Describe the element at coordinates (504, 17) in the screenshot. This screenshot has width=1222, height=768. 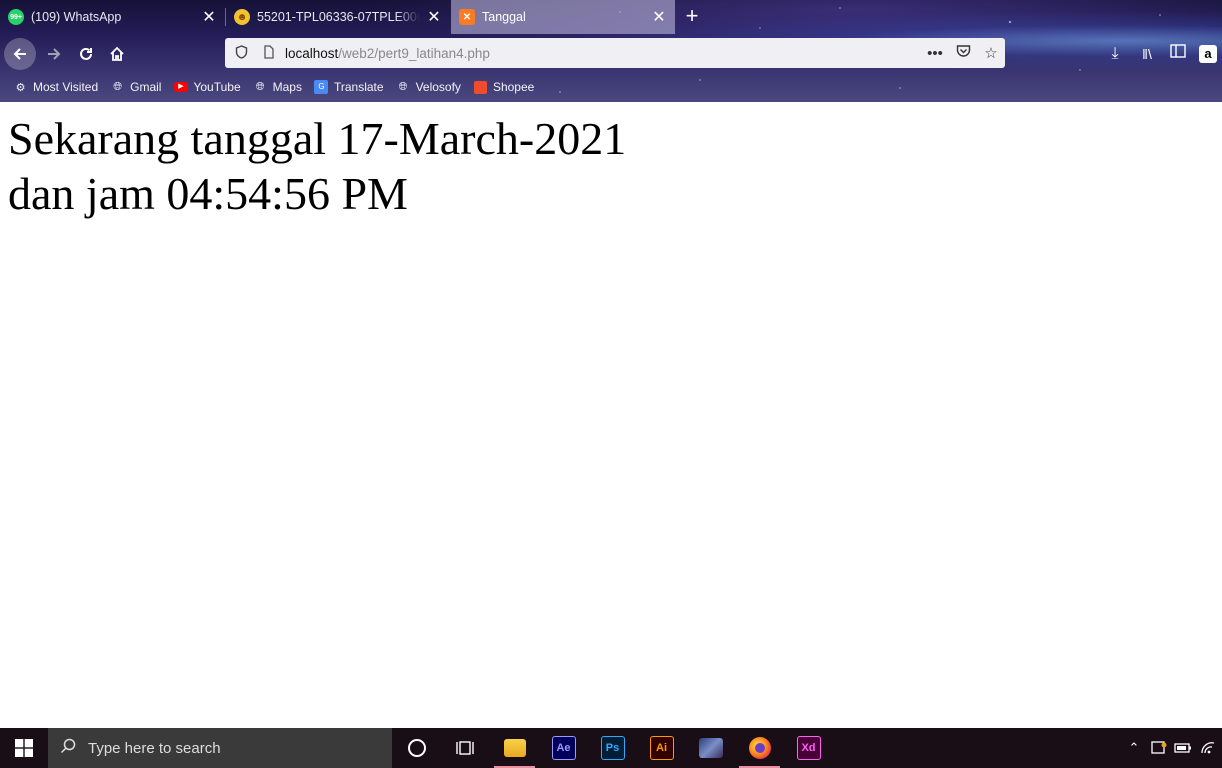
I see `tab-title: Tanggal` at that location.